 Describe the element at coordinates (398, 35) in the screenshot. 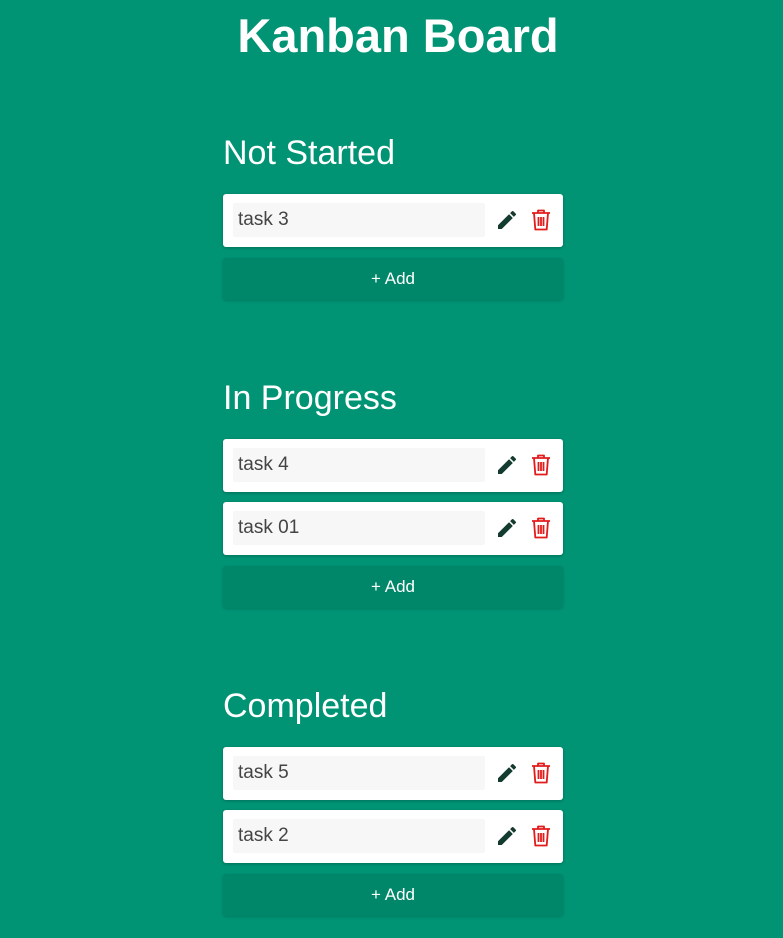

I see `page-title: Kanban Board` at that location.